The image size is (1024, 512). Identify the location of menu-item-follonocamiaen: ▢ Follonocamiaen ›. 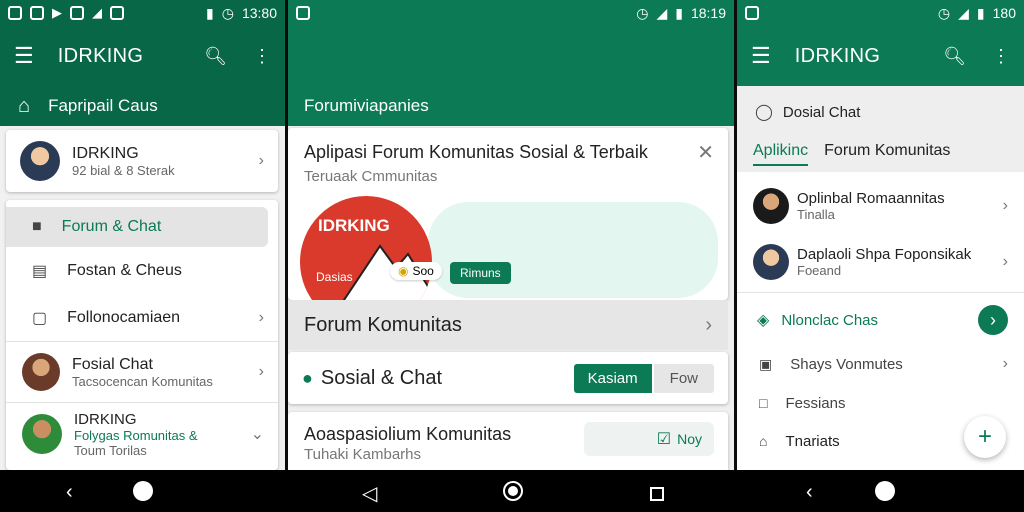
(142, 318).